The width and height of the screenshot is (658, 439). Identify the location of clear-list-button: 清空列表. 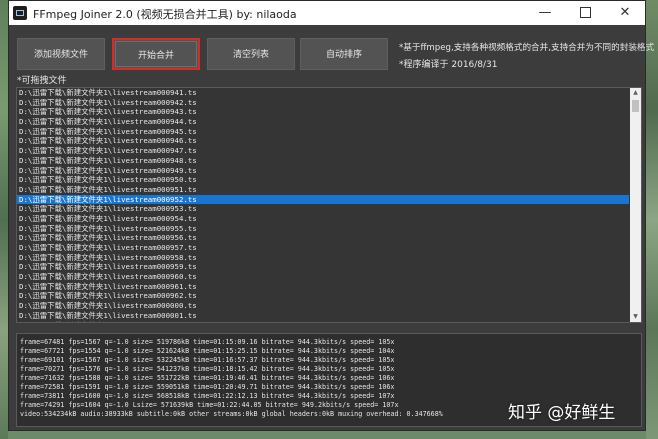
(251, 54).